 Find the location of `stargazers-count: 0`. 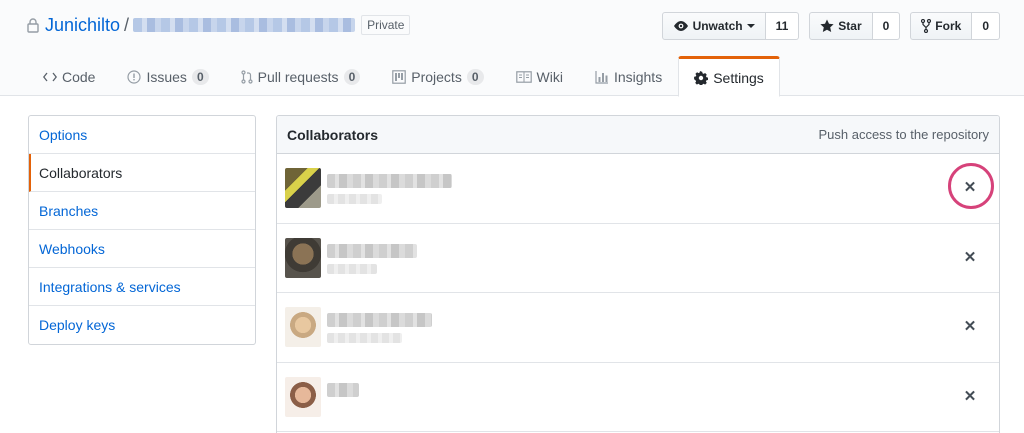

stargazers-count: 0 is located at coordinates (886, 26).